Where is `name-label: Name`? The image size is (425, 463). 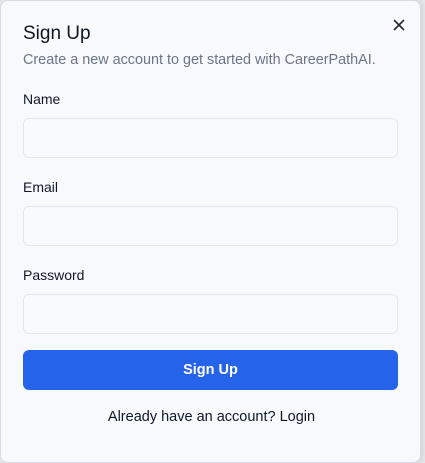
name-label: Name is located at coordinates (42, 99).